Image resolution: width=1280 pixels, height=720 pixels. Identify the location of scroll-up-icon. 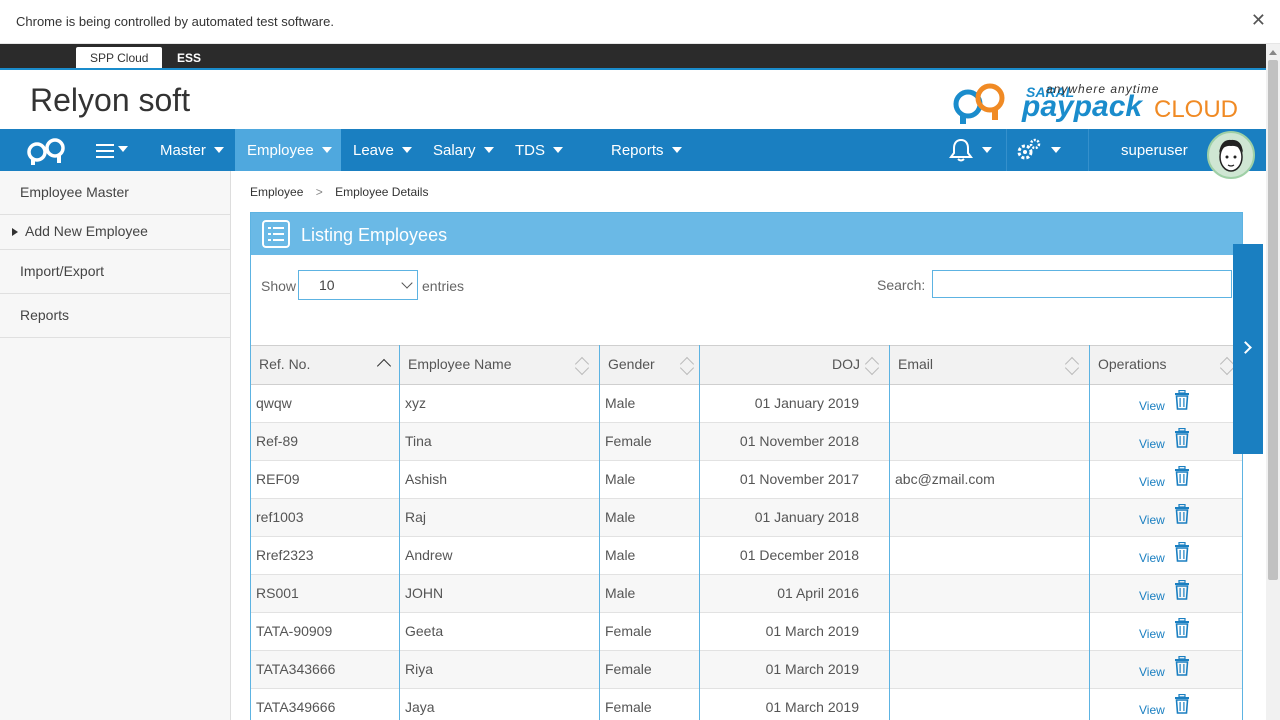
(1273, 52).